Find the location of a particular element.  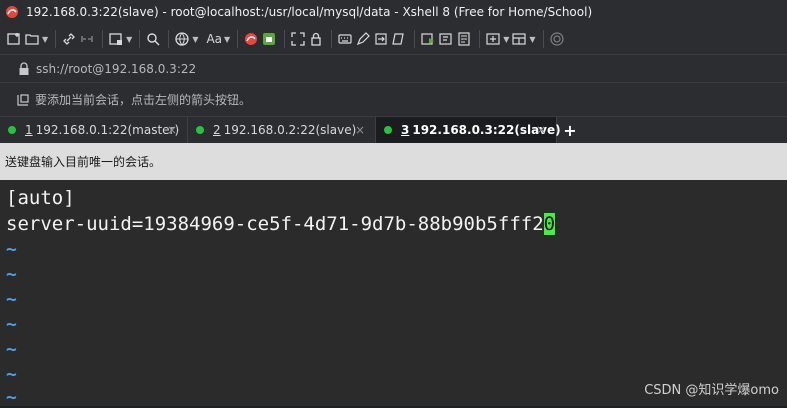

font-button: Aa ▼ is located at coordinates (218, 39).